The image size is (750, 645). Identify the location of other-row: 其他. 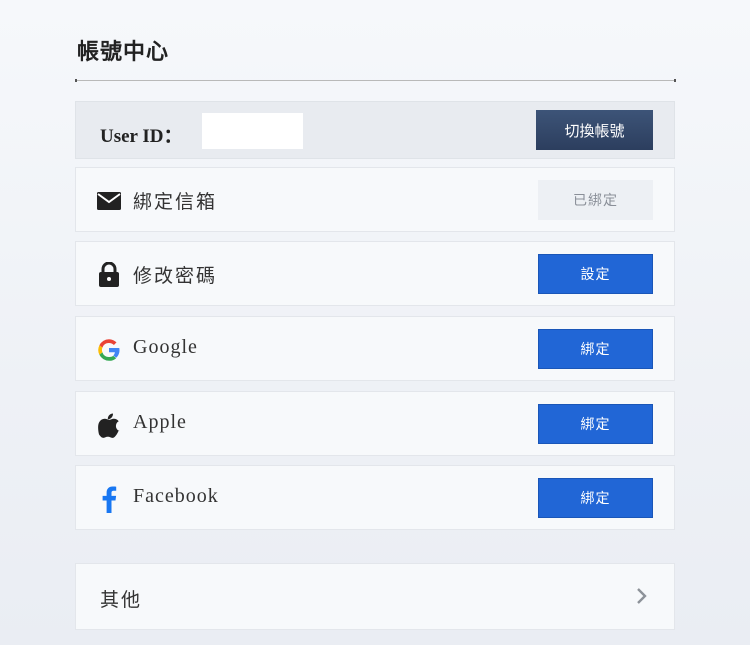
(375, 596).